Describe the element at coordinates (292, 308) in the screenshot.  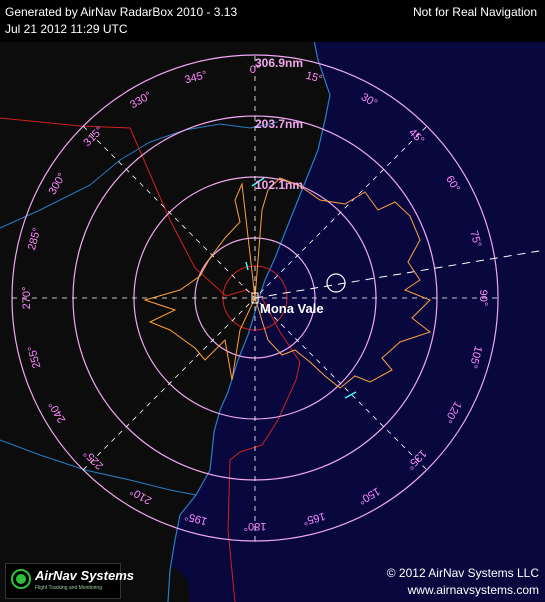
I see `station-label: Mona Vale` at that location.